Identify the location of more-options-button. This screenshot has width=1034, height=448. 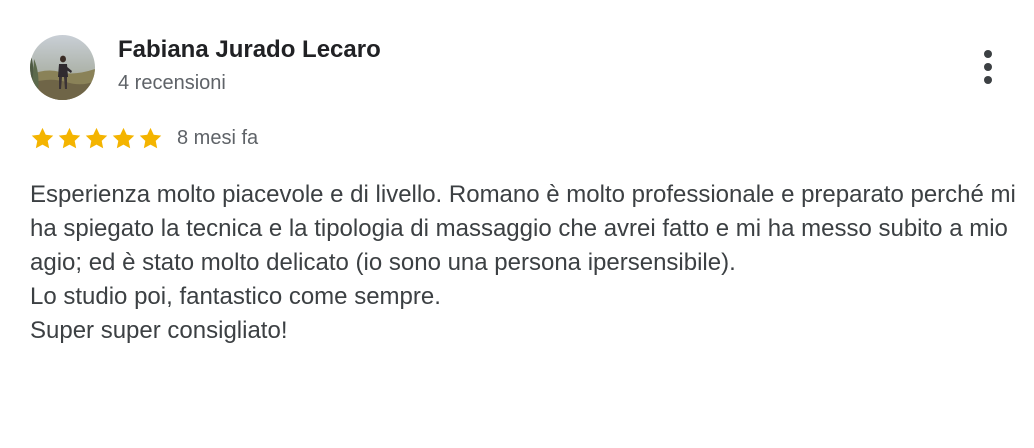
(988, 67).